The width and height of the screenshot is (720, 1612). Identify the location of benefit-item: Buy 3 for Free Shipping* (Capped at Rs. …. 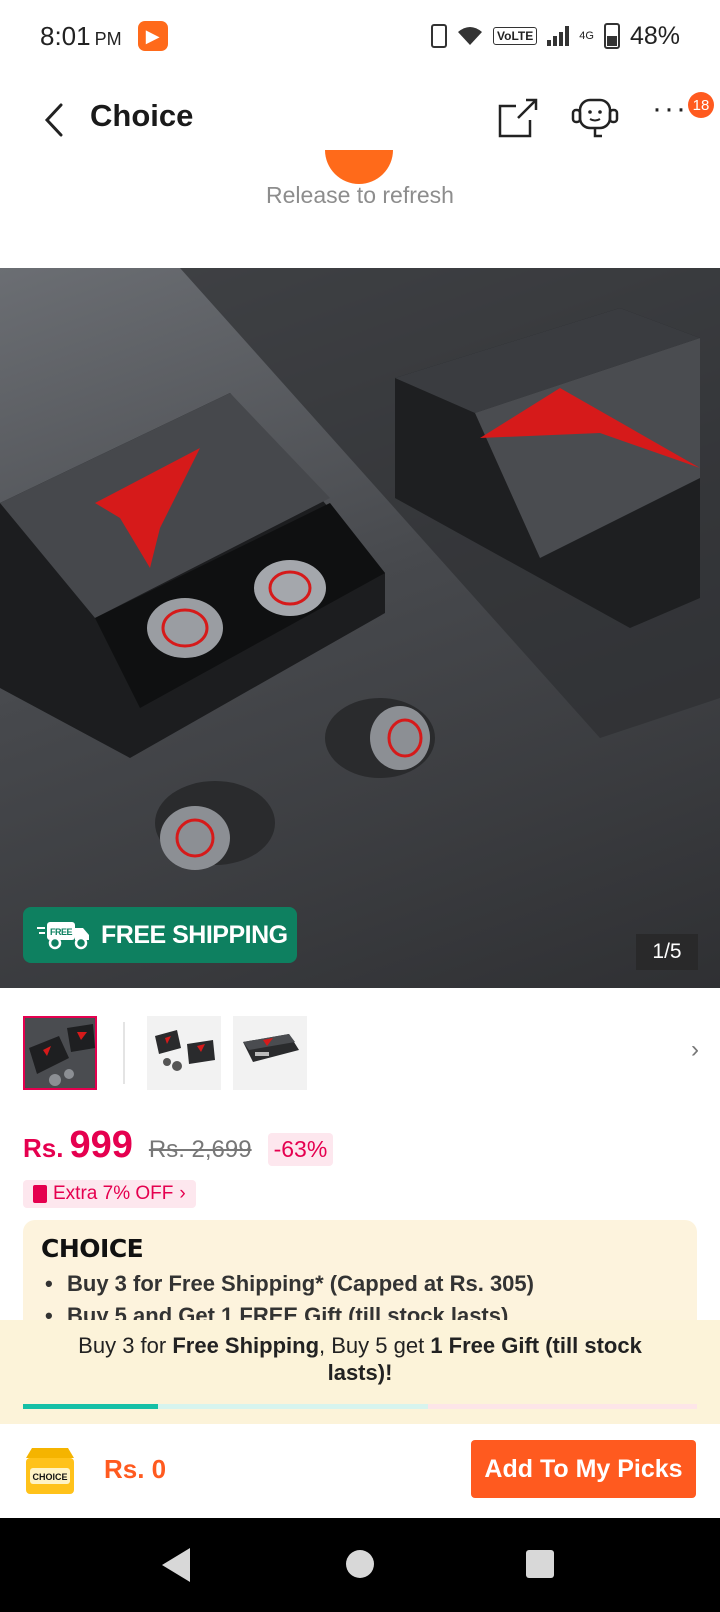
(360, 1284).